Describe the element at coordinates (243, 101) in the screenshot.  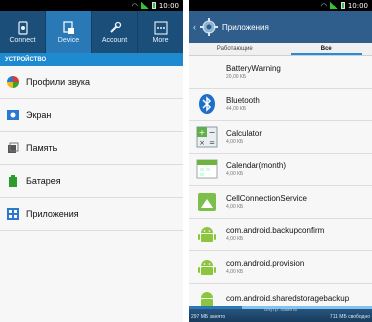
I see `app-name: Bluetooth` at that location.